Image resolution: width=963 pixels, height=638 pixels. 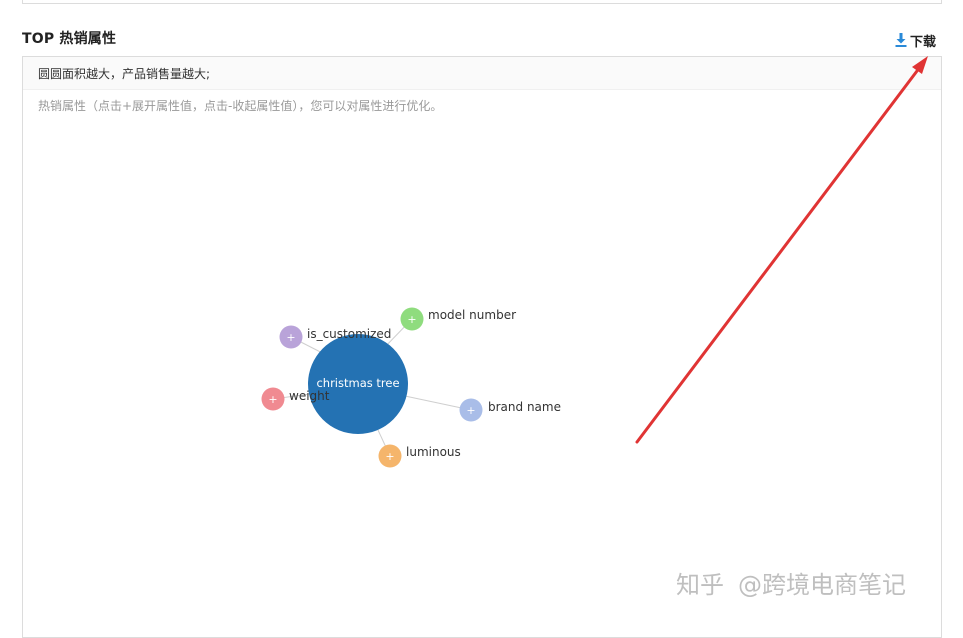 I want to click on attribute-node-luminous: + luminous, so click(x=419, y=456).